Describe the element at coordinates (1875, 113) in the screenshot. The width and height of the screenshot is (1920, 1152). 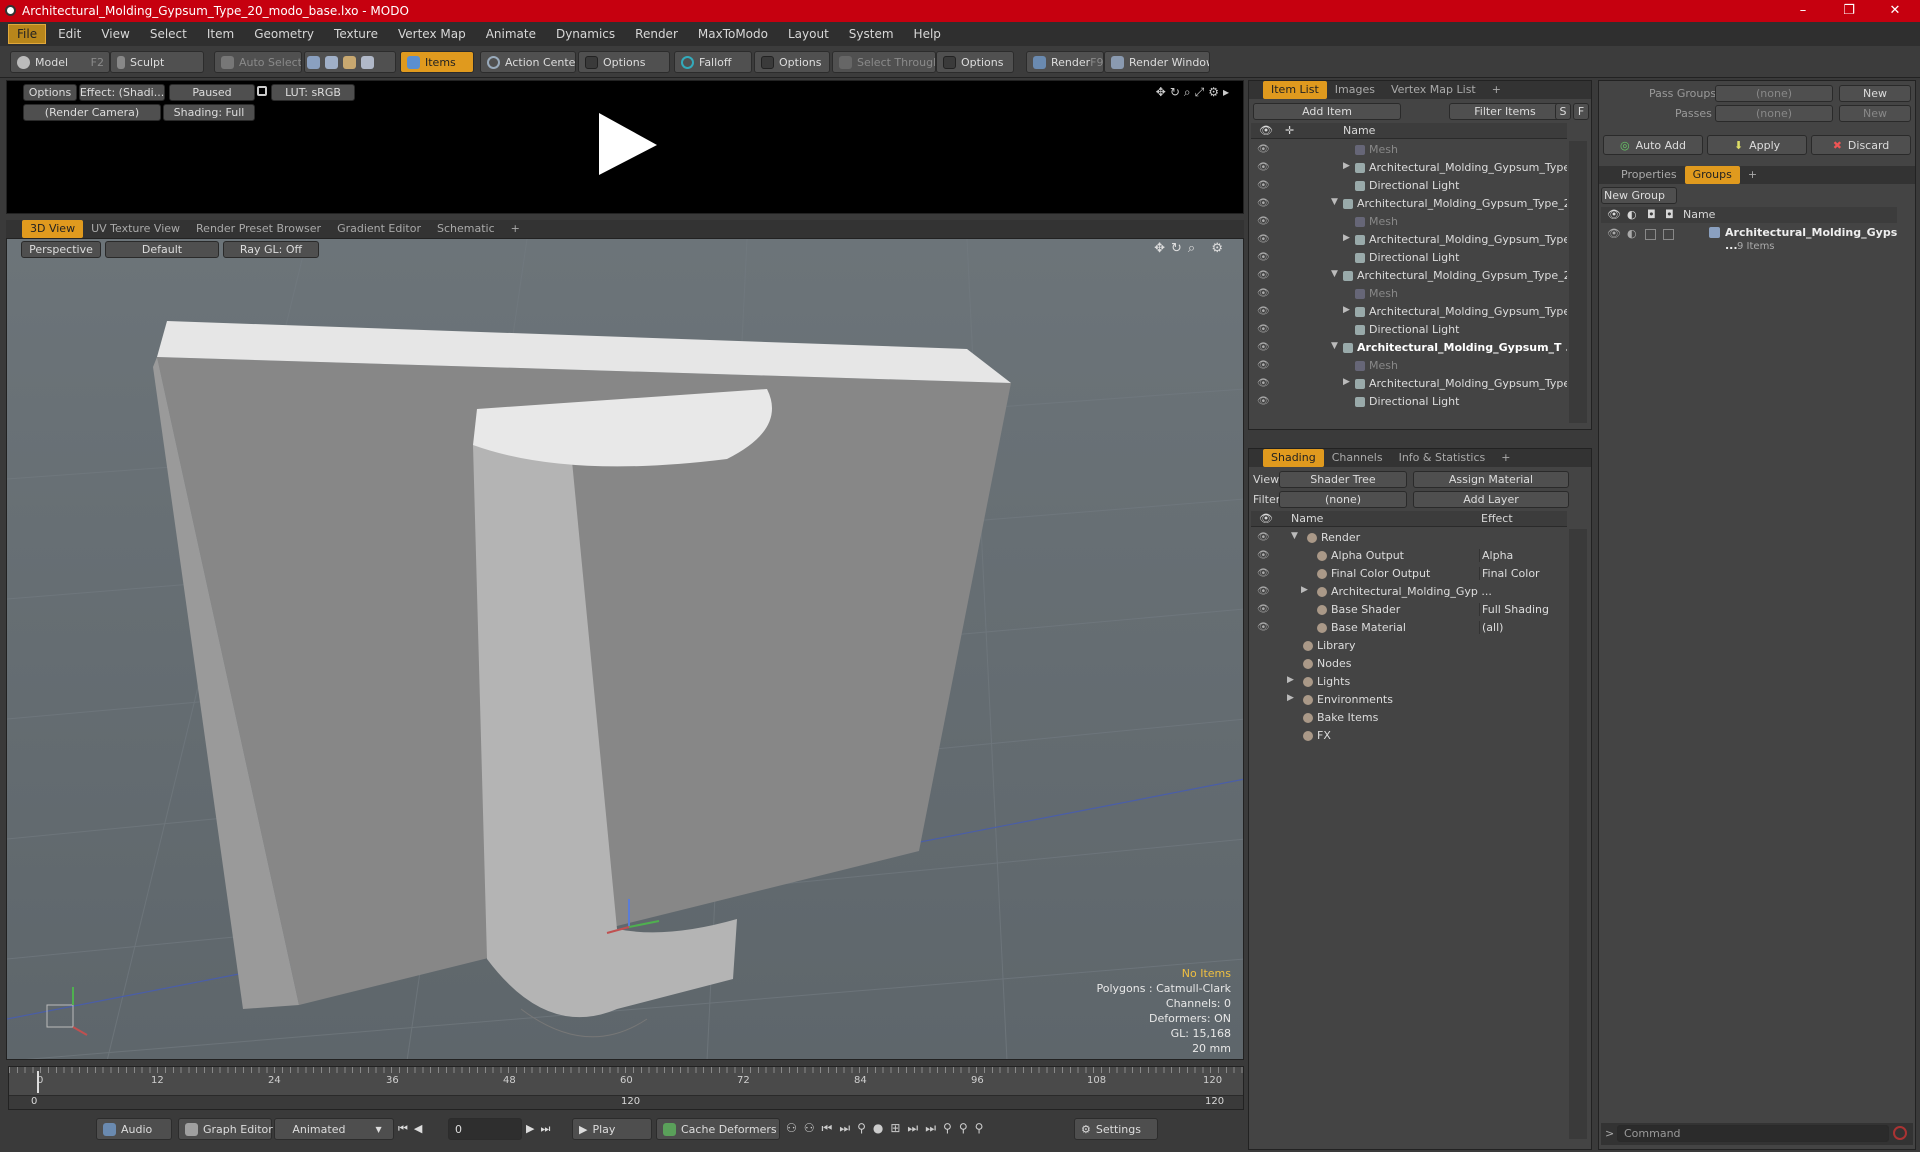
I see `new-pass-button: New` at that location.